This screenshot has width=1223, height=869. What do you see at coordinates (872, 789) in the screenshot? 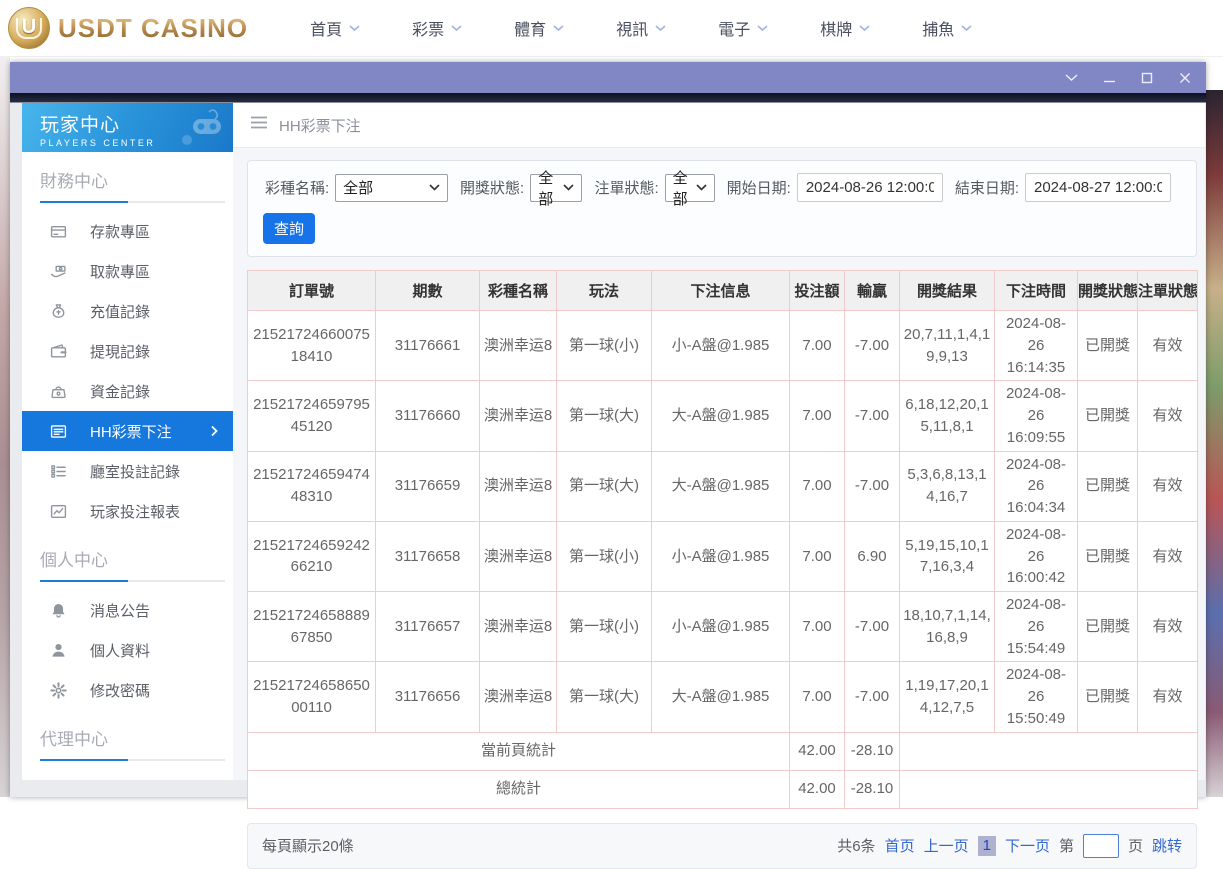
I see `summary-winloss-total: -28.10` at bounding box center [872, 789].